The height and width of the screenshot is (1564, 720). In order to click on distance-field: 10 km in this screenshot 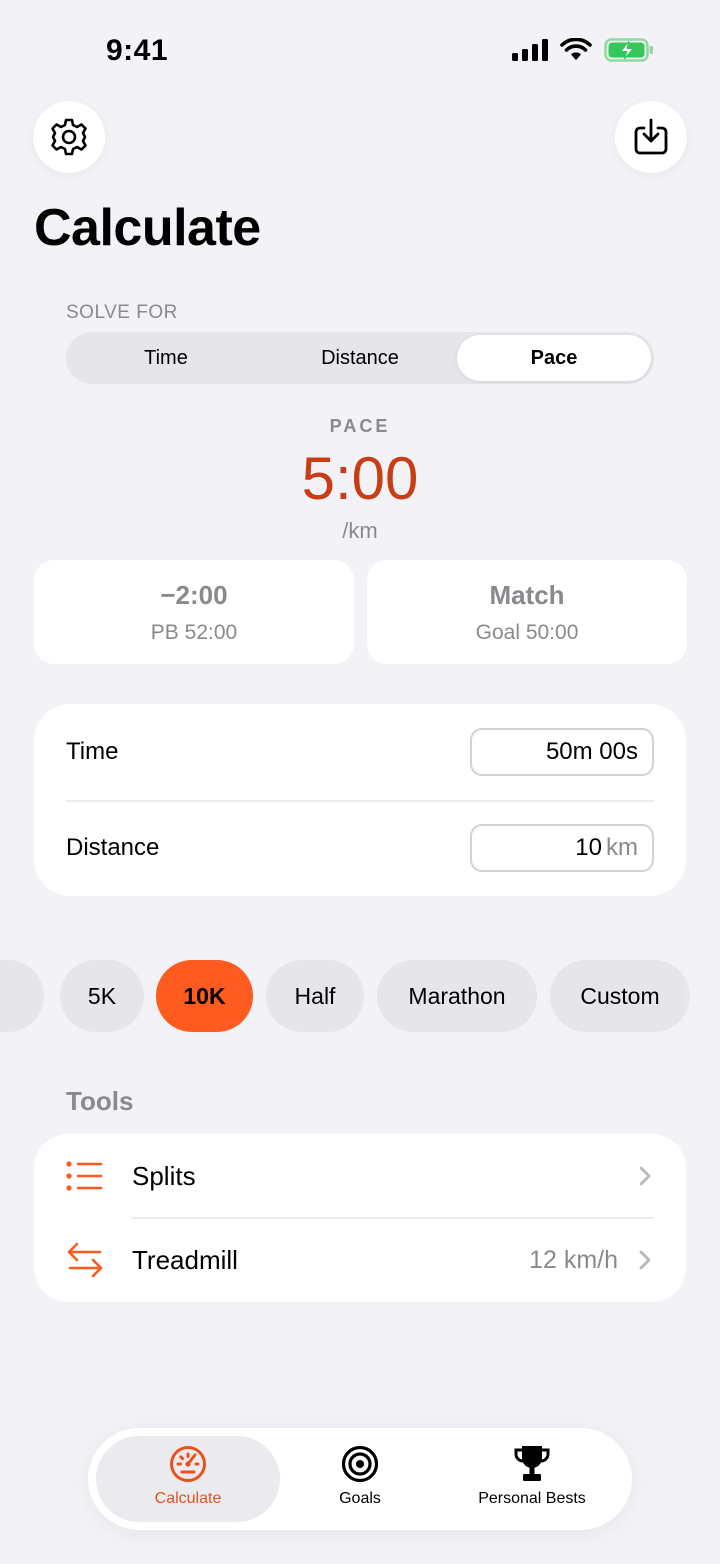, I will do `click(562, 848)`.